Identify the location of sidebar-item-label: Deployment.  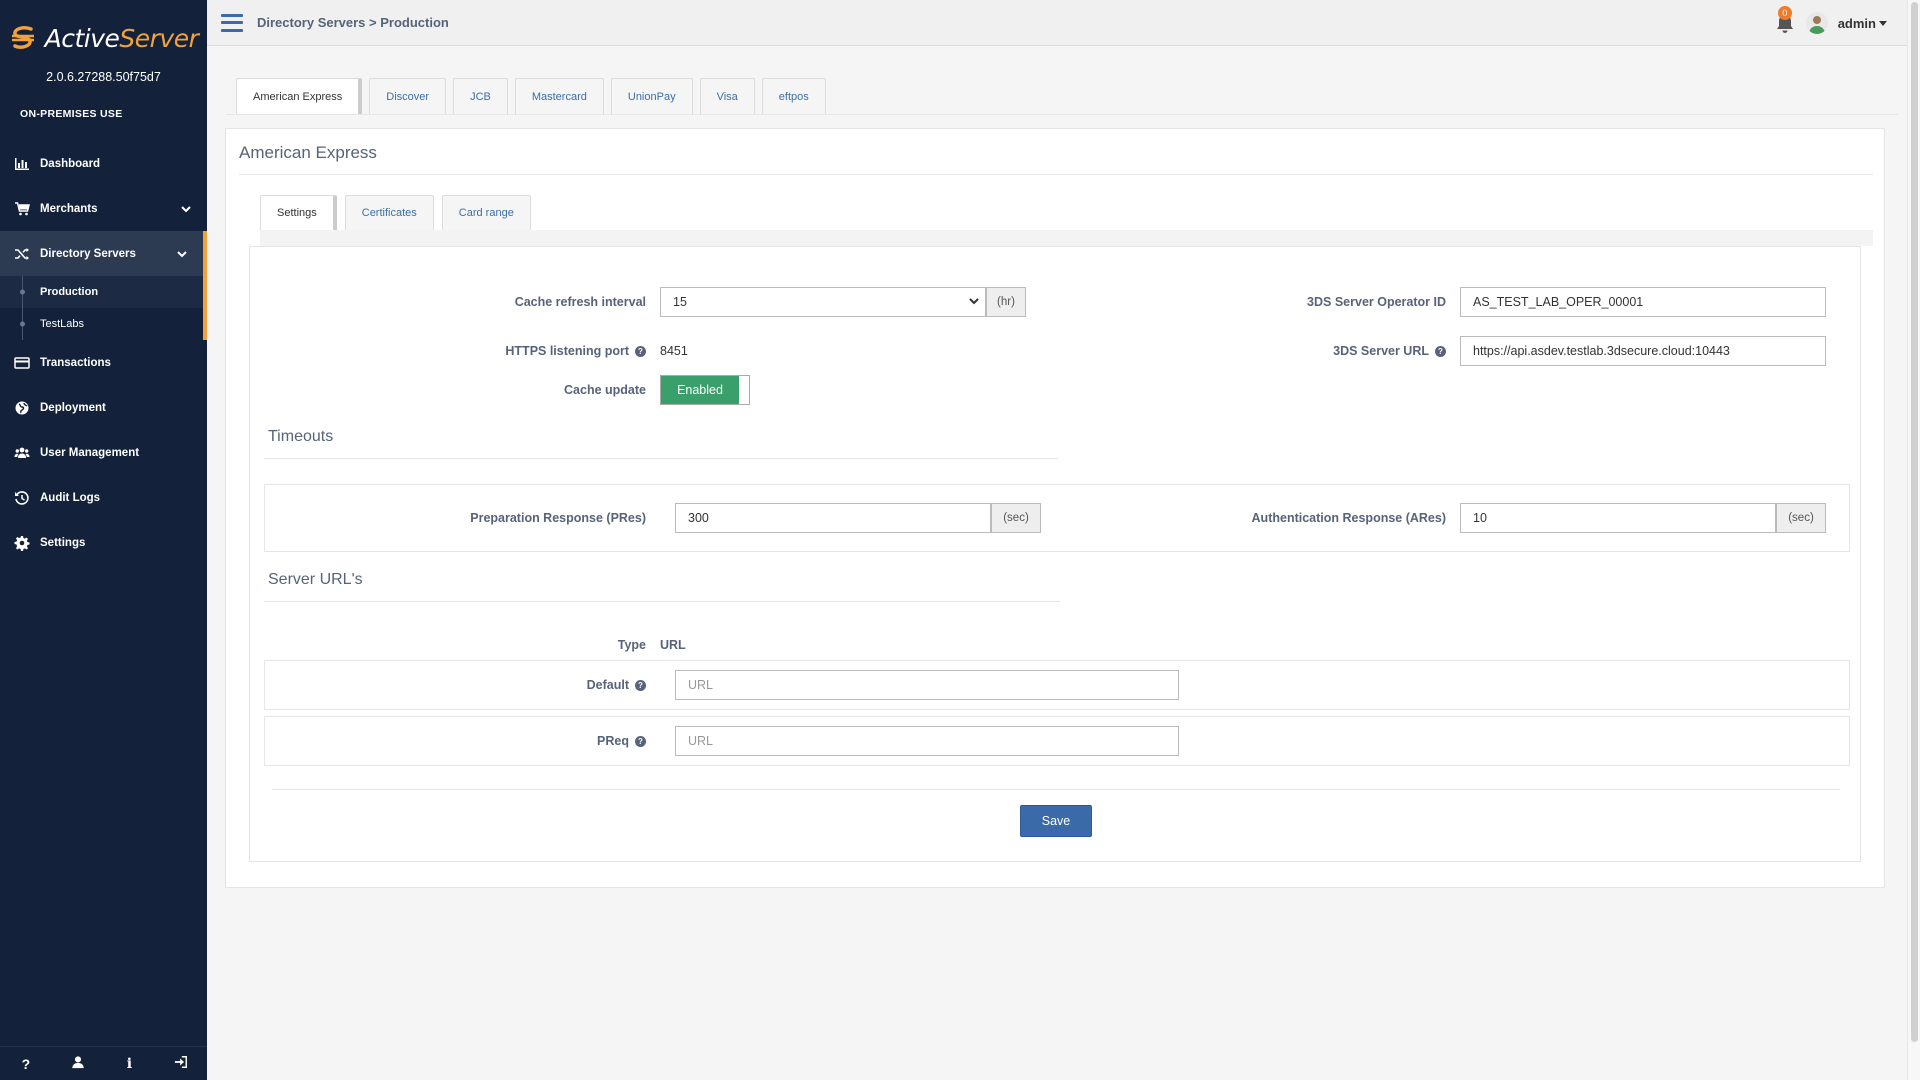
(73, 407).